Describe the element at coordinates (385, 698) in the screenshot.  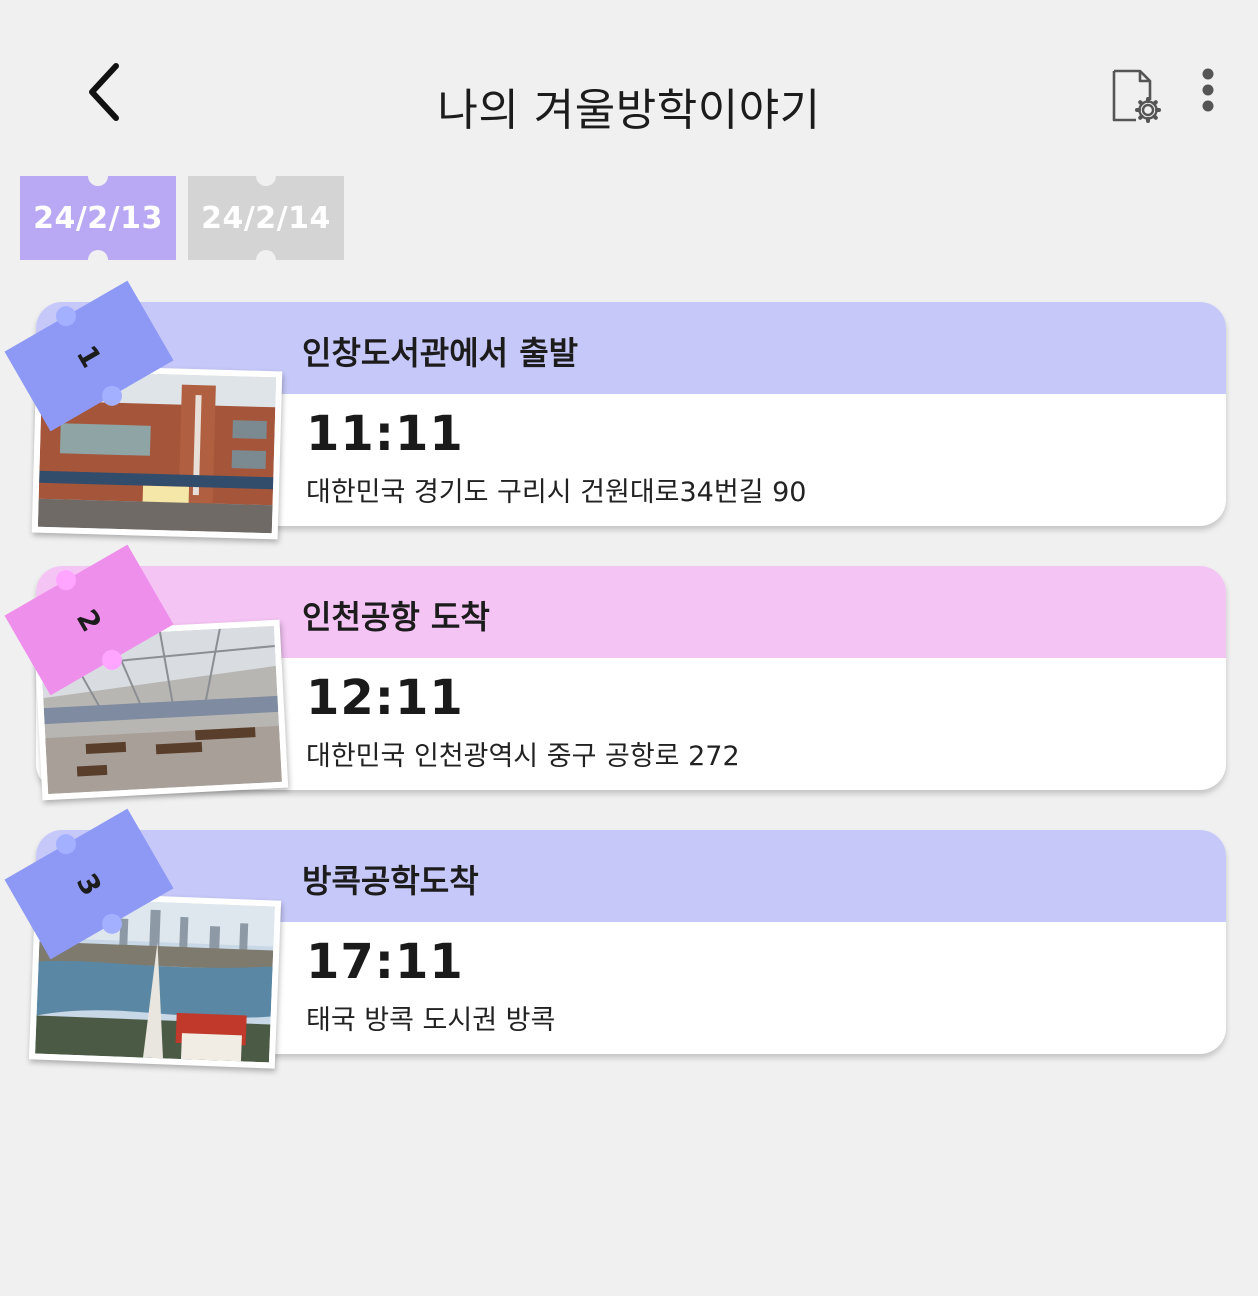
I see `card-time: 12:11` at that location.